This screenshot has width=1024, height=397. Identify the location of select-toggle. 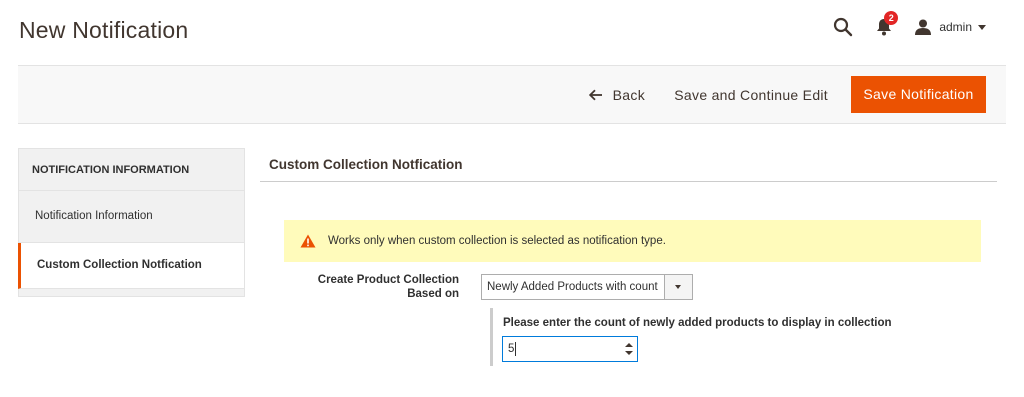
(678, 287).